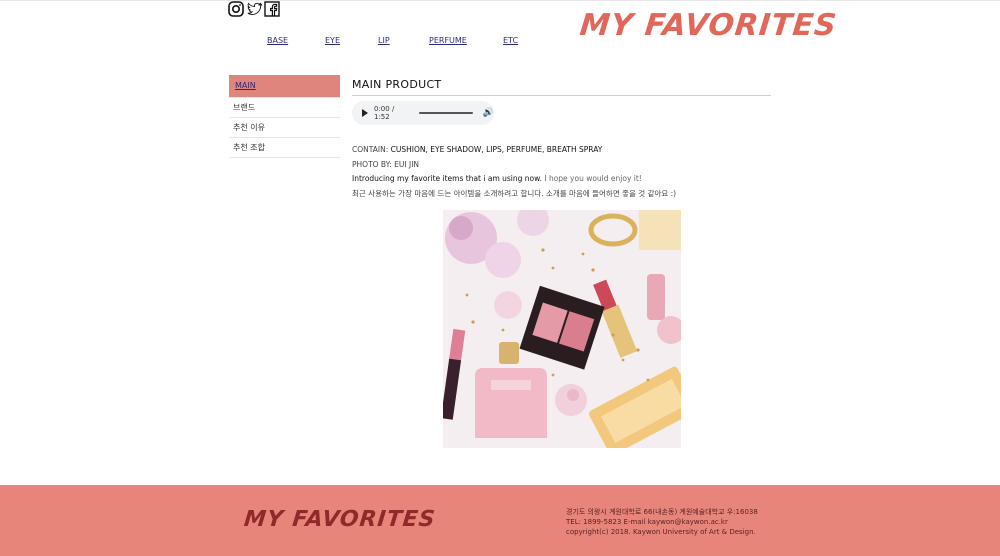 Image resolution: width=1000 pixels, height=556 pixels. What do you see at coordinates (403, 40) in the screenshot?
I see `nav-lip: LIP` at bounding box center [403, 40].